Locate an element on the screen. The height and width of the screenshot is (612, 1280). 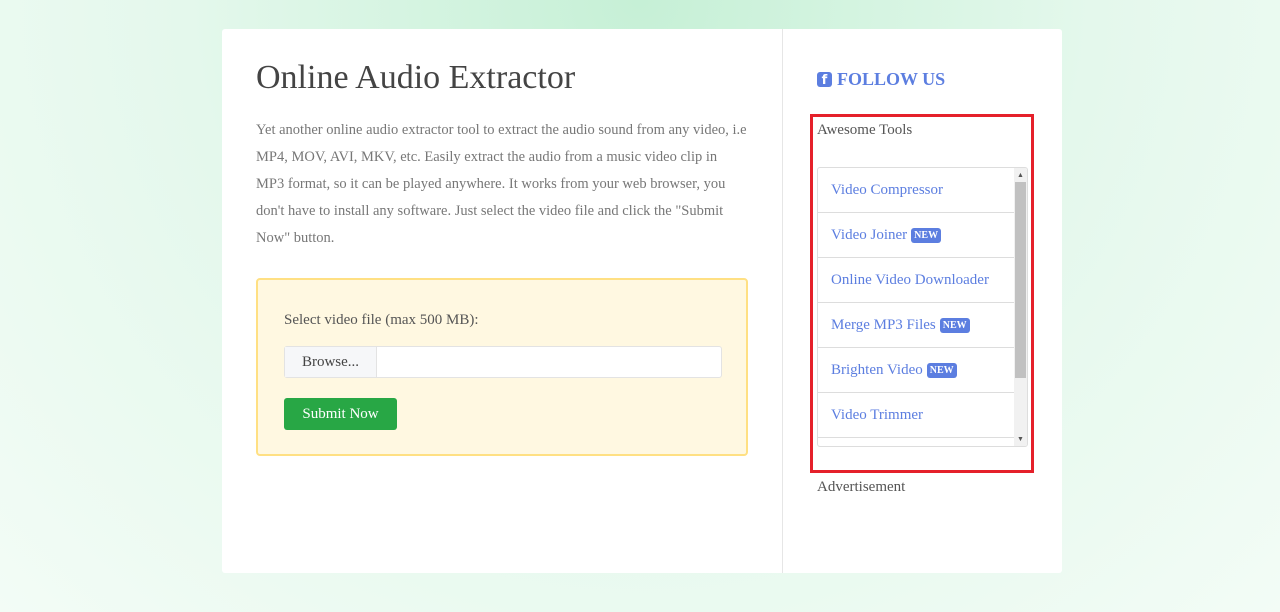
scroll-up-icon: ▲ is located at coordinates (1020, 175).